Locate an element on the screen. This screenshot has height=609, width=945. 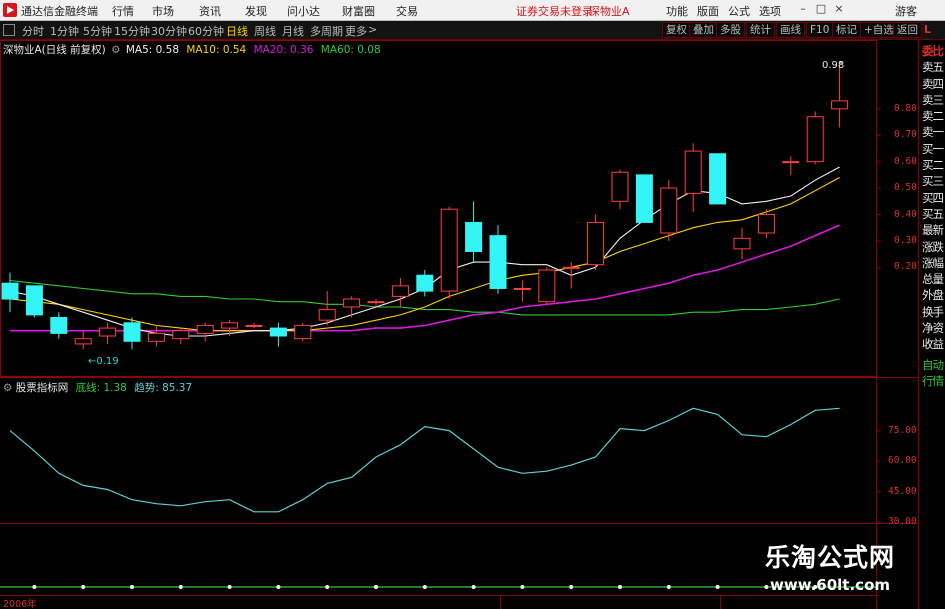
tab-60min: 60分钟 is located at coordinates (206, 31).